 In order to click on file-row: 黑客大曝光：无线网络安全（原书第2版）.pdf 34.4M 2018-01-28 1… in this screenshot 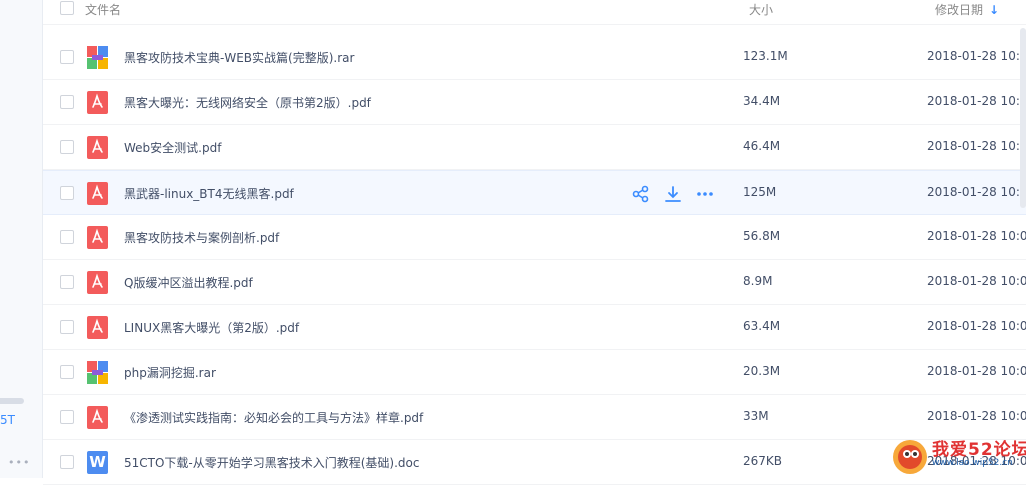, I will do `click(534, 102)`.